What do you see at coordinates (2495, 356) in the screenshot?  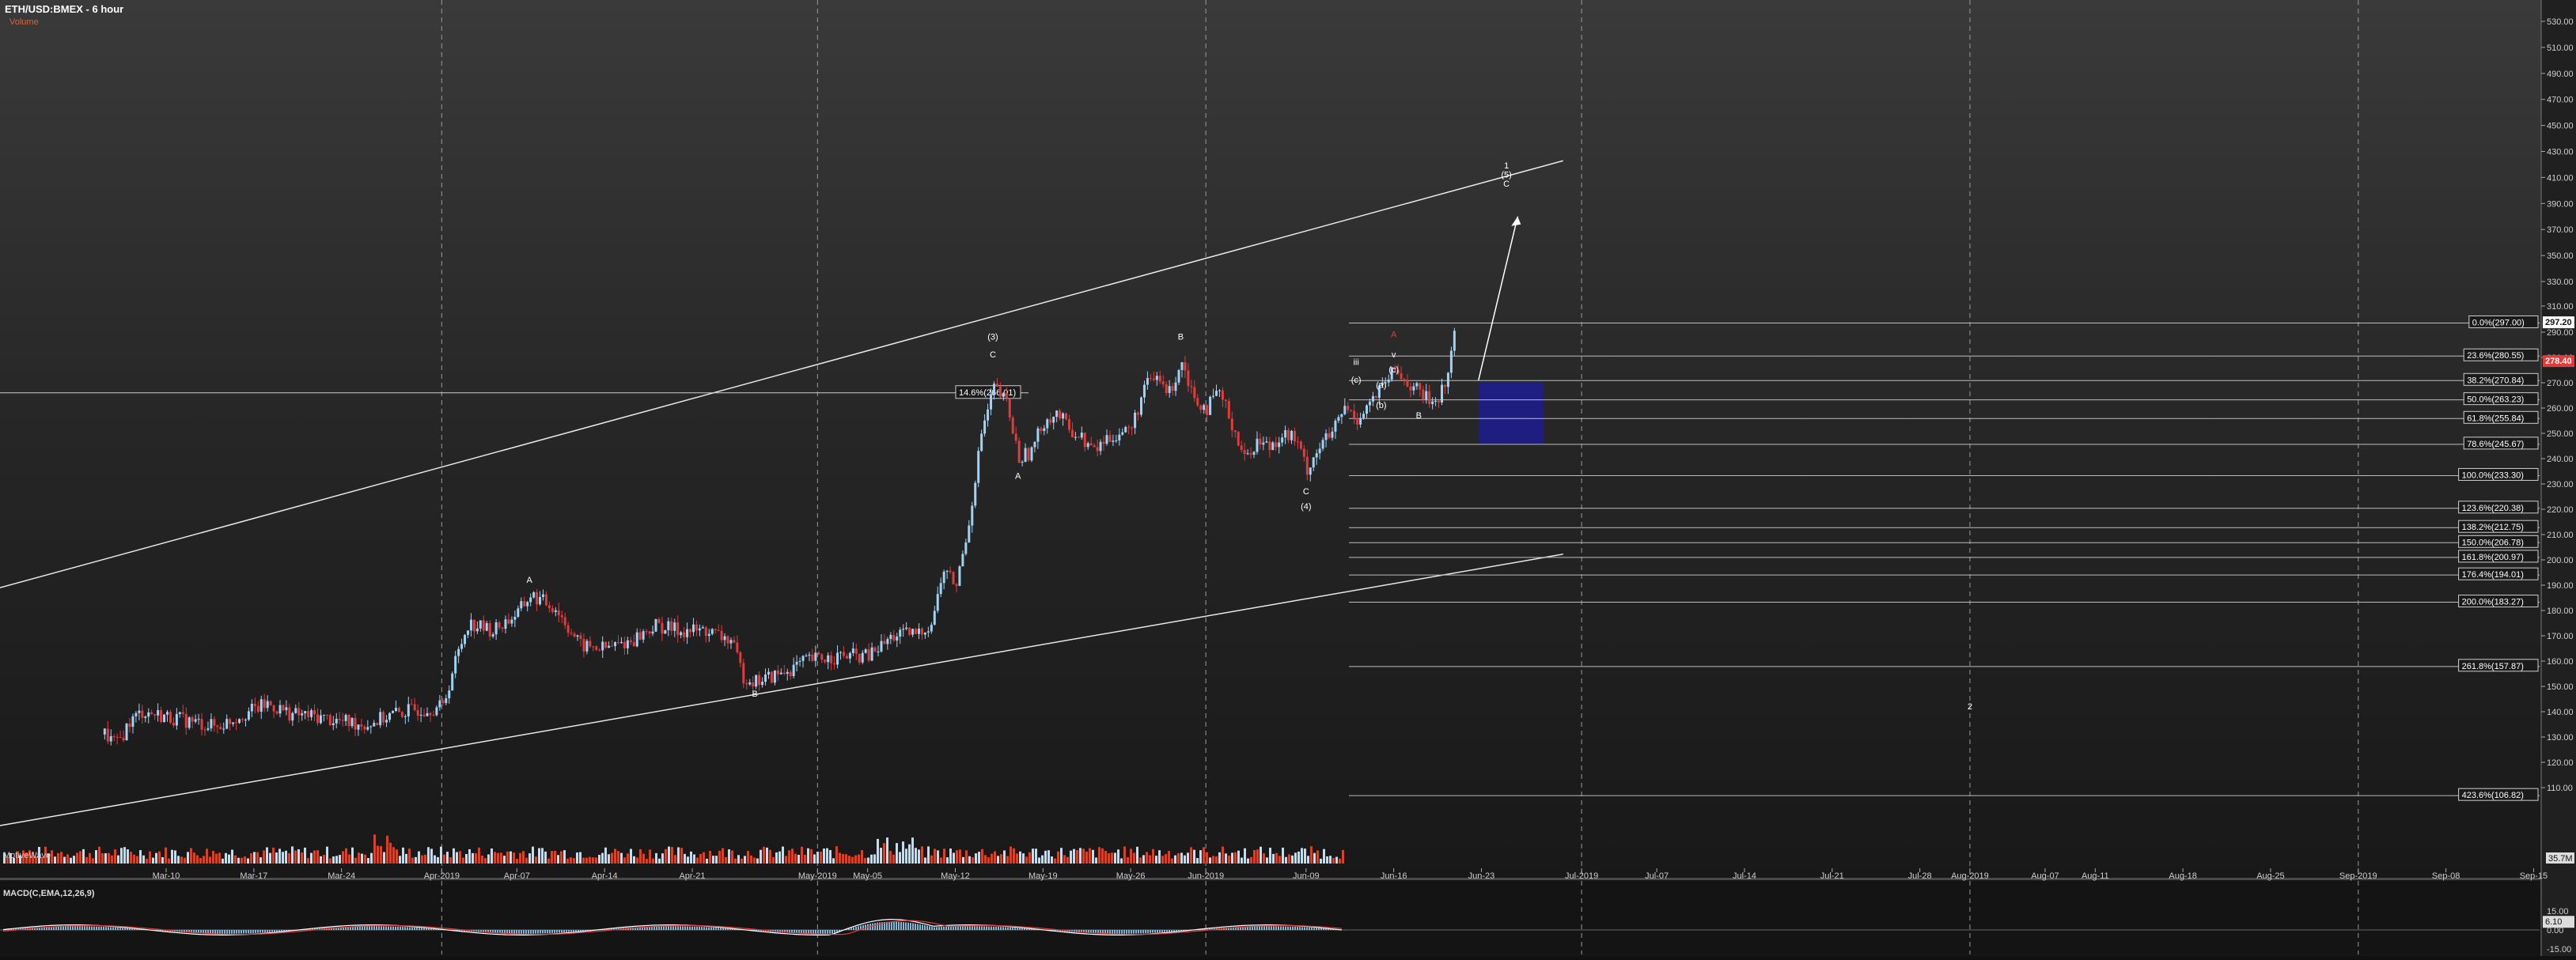 I see `fib-level-label: 23.6%(280.55)` at bounding box center [2495, 356].